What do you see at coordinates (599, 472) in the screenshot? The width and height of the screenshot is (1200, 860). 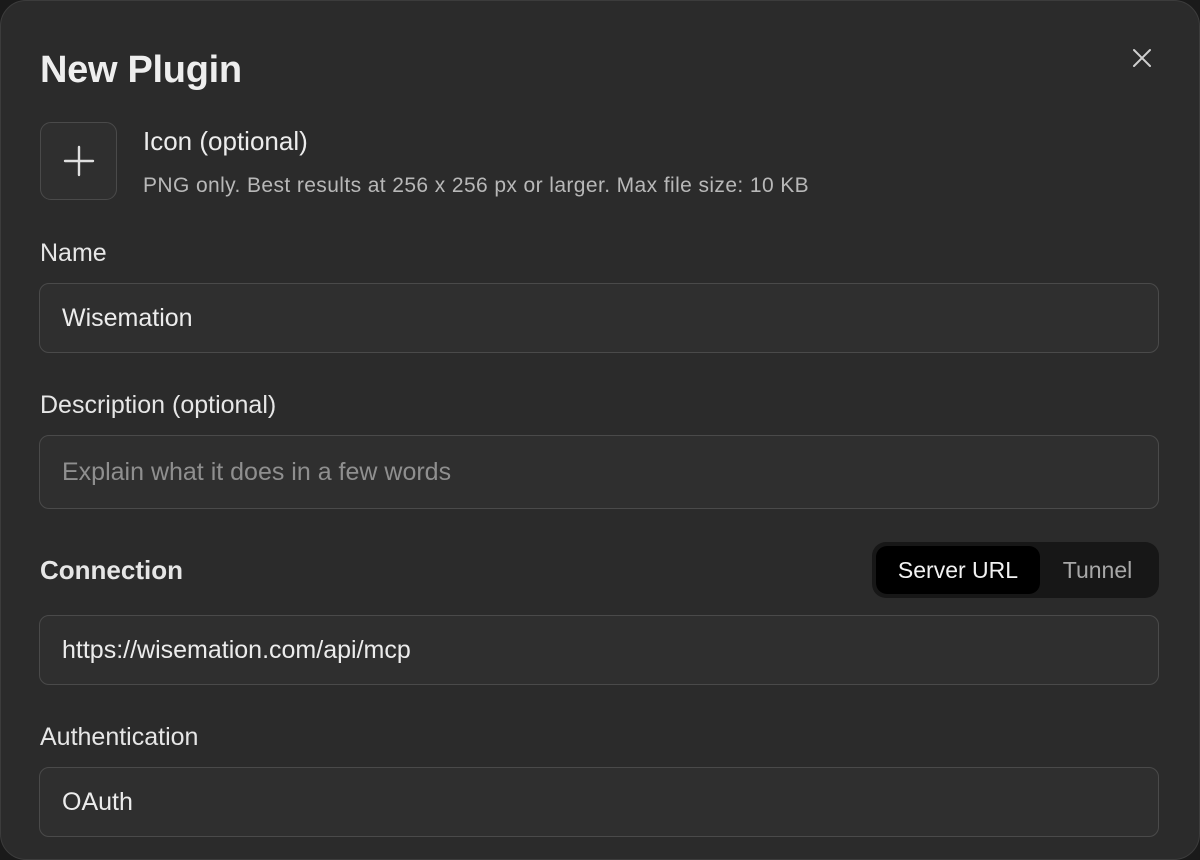 I see `description-input` at bounding box center [599, 472].